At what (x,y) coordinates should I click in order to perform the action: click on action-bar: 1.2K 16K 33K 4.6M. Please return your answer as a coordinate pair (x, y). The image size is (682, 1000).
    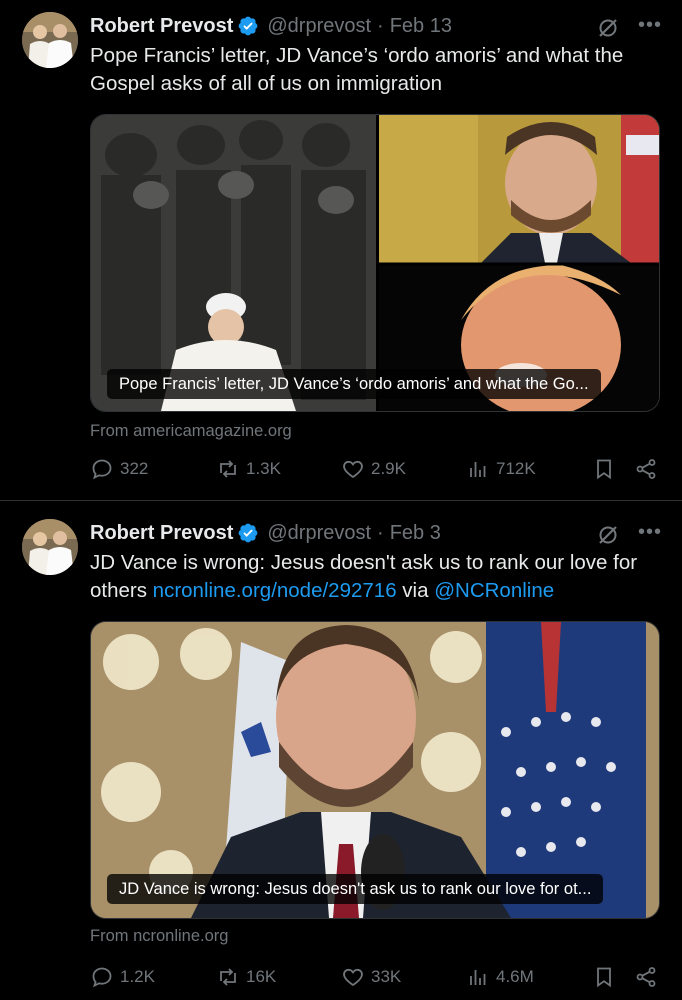
    Looking at the image, I should click on (375, 977).